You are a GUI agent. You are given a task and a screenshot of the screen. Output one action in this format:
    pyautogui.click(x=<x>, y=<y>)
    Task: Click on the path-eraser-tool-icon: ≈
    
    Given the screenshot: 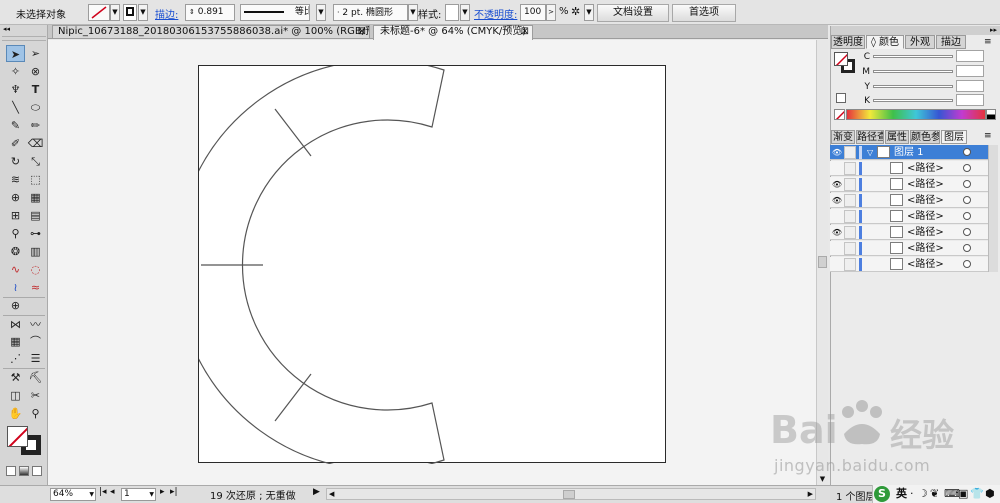 What is the action you would take?
    pyautogui.click(x=35, y=287)
    